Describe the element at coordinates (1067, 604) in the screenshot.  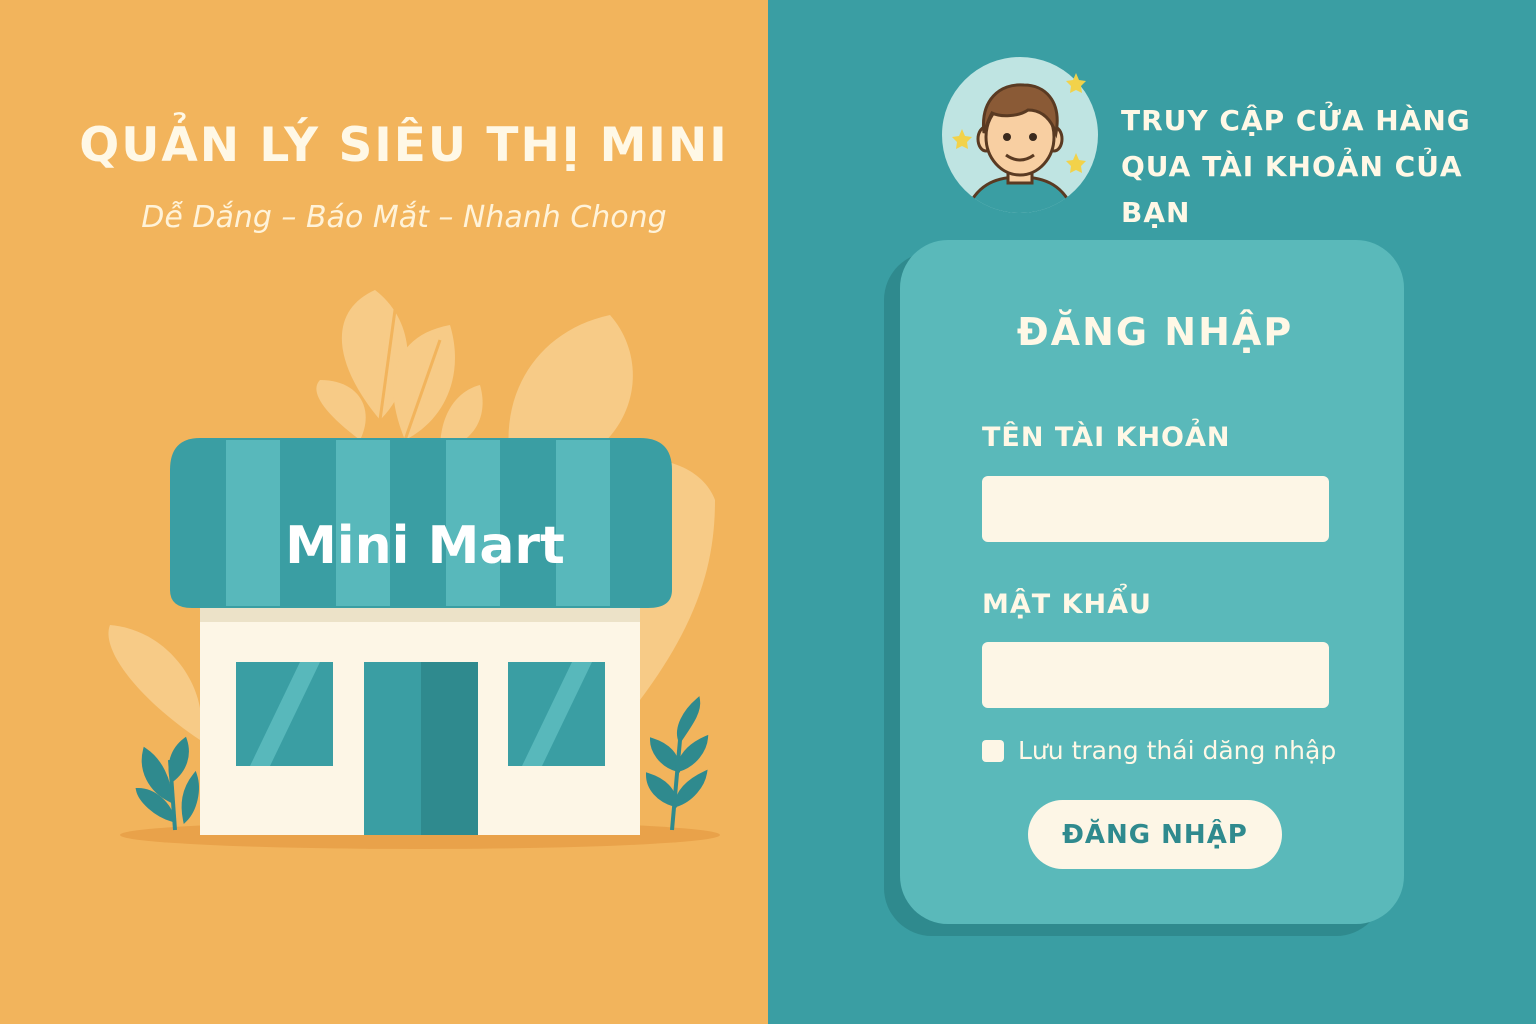
I see `password-label: MẬT KHẨU` at that location.